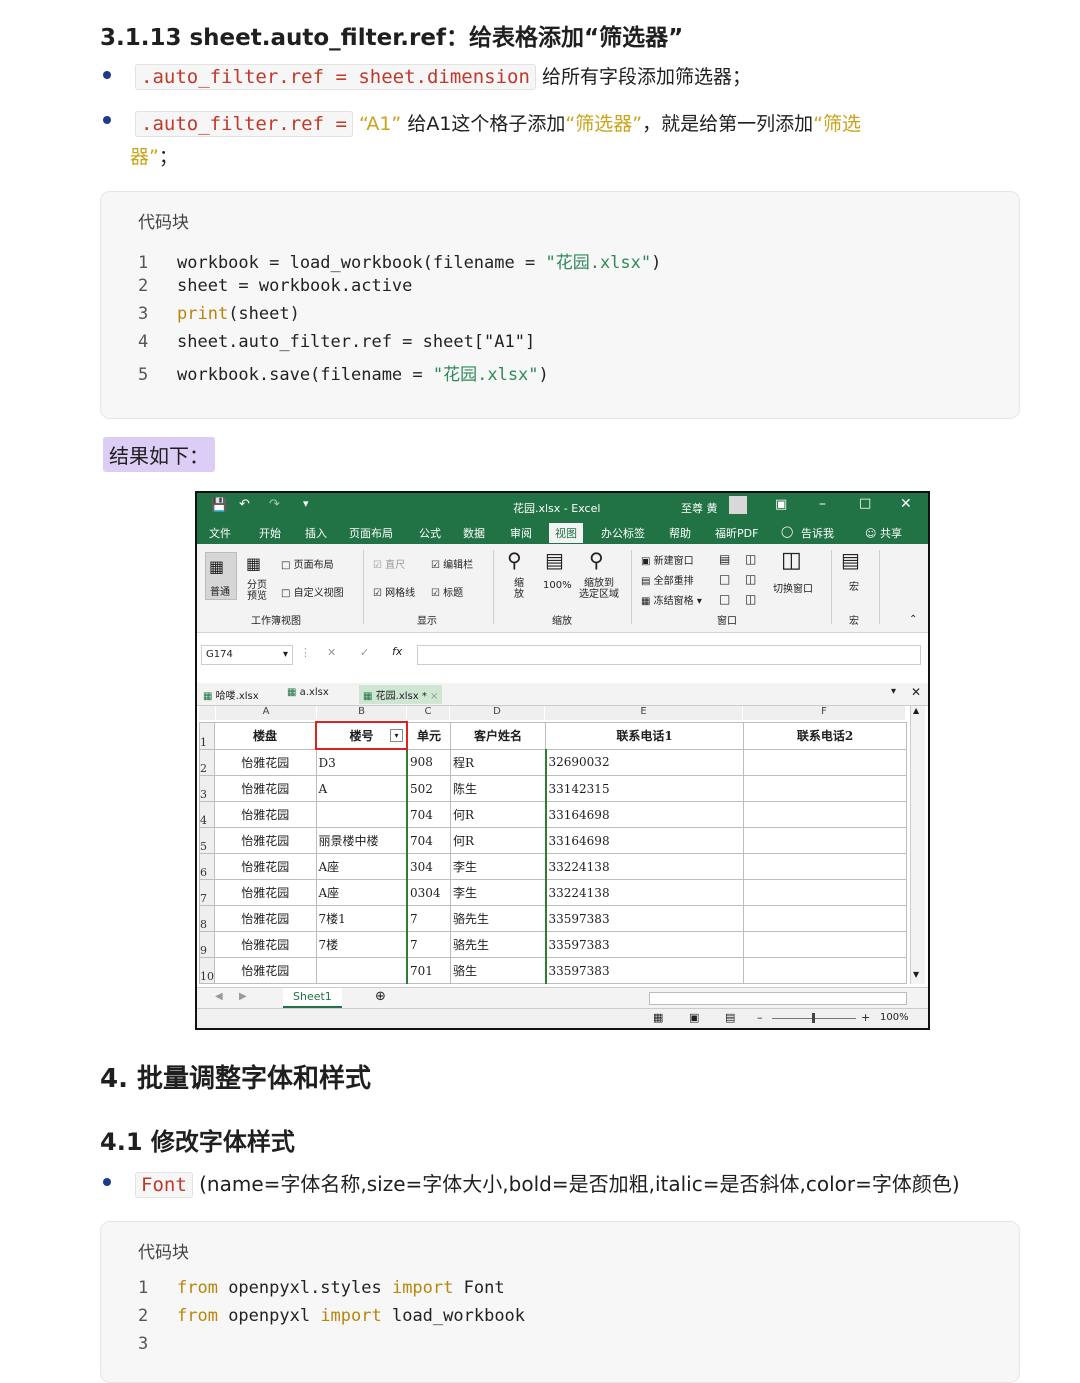  I want to click on cell: 陈生, so click(498, 788).